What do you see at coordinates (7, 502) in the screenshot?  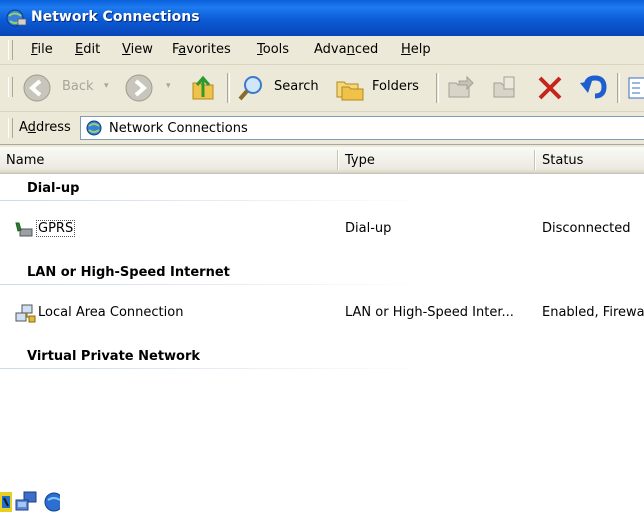 I see `security-shield-icon` at bounding box center [7, 502].